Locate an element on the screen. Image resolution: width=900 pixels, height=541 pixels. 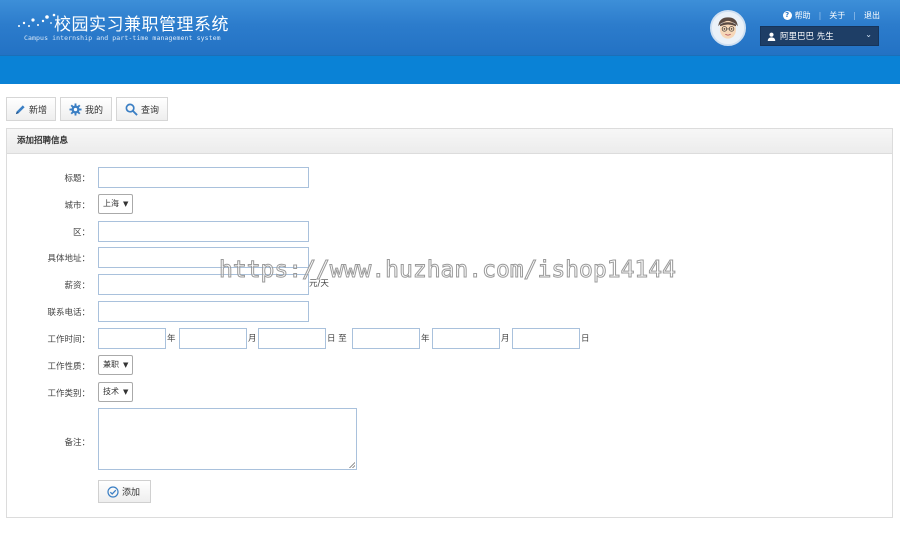
city-select: 上海 ▼ is located at coordinates (116, 204).